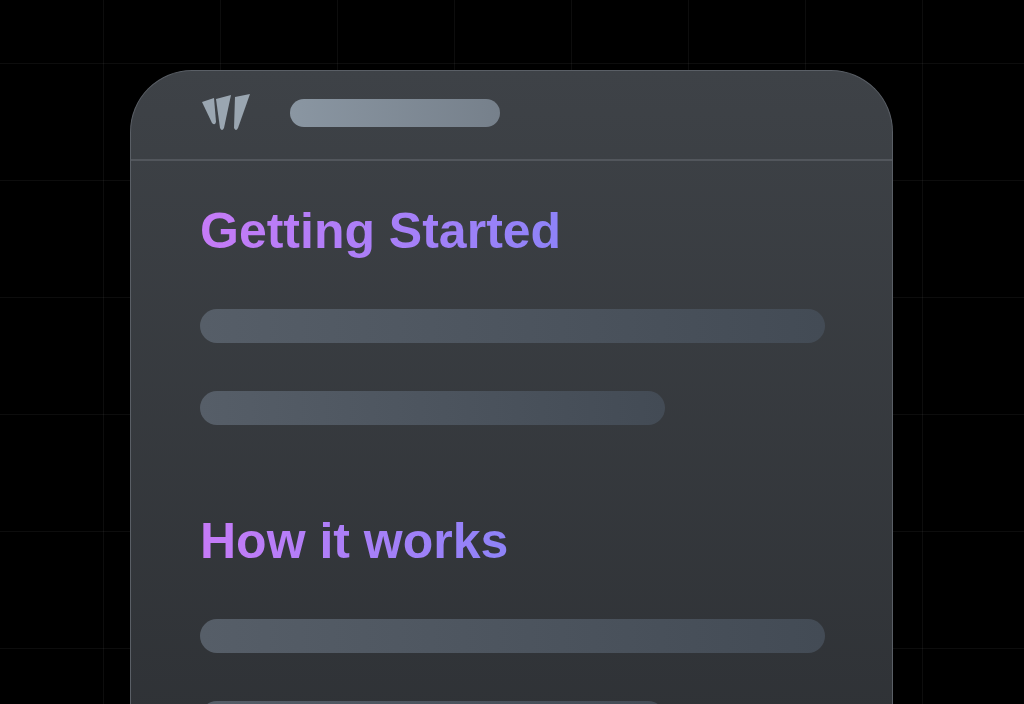  I want to click on logo-icon, so click(226, 113).